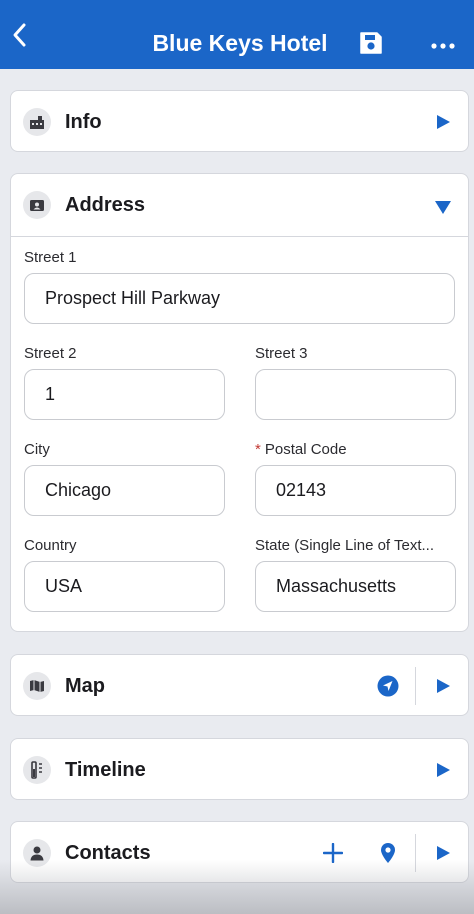 Image resolution: width=474 pixels, height=914 pixels. I want to click on street1-input, so click(239, 298).